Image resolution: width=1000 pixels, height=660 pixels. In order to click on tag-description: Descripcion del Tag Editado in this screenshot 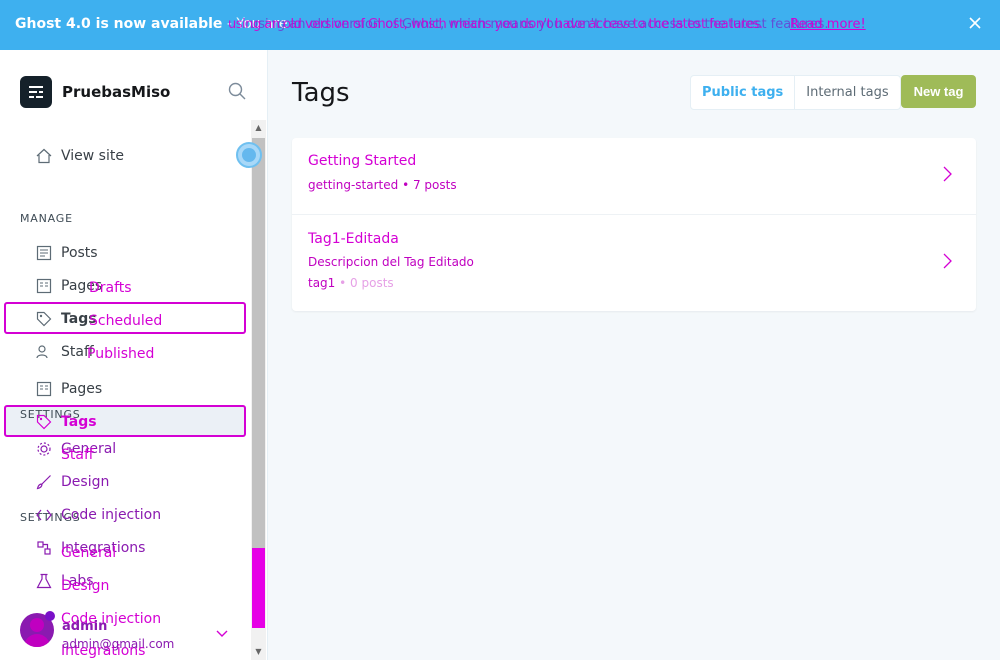, I will do `click(391, 262)`.